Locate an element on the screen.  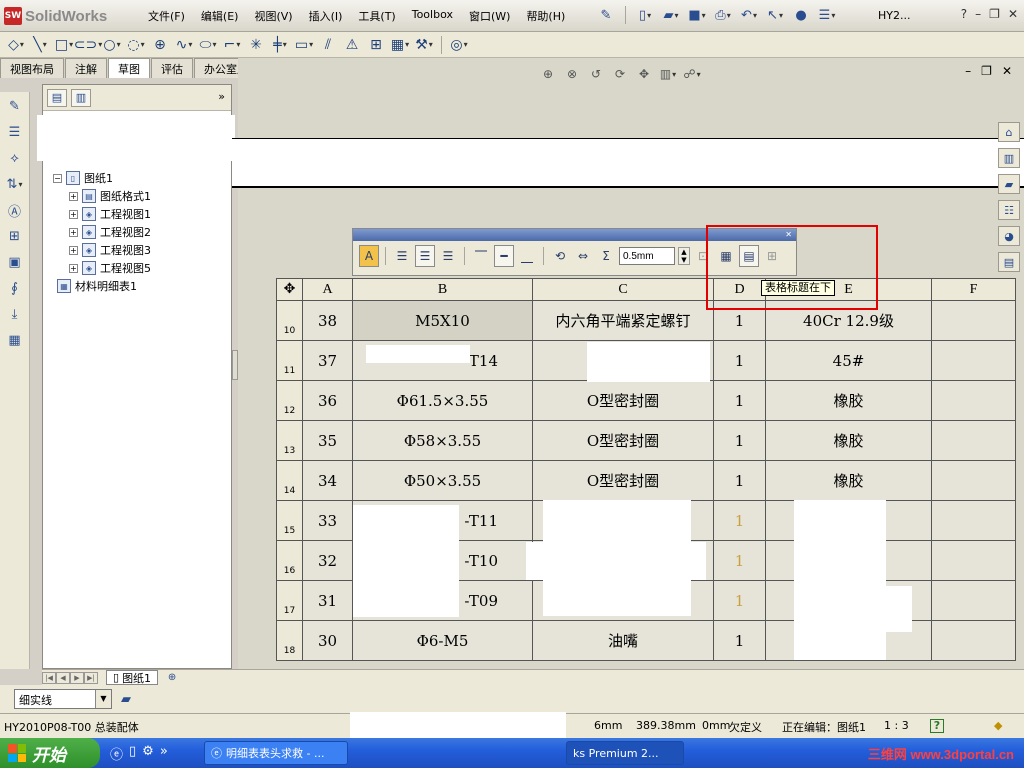
item-number-cell: 35 is located at coordinates (327, 440).